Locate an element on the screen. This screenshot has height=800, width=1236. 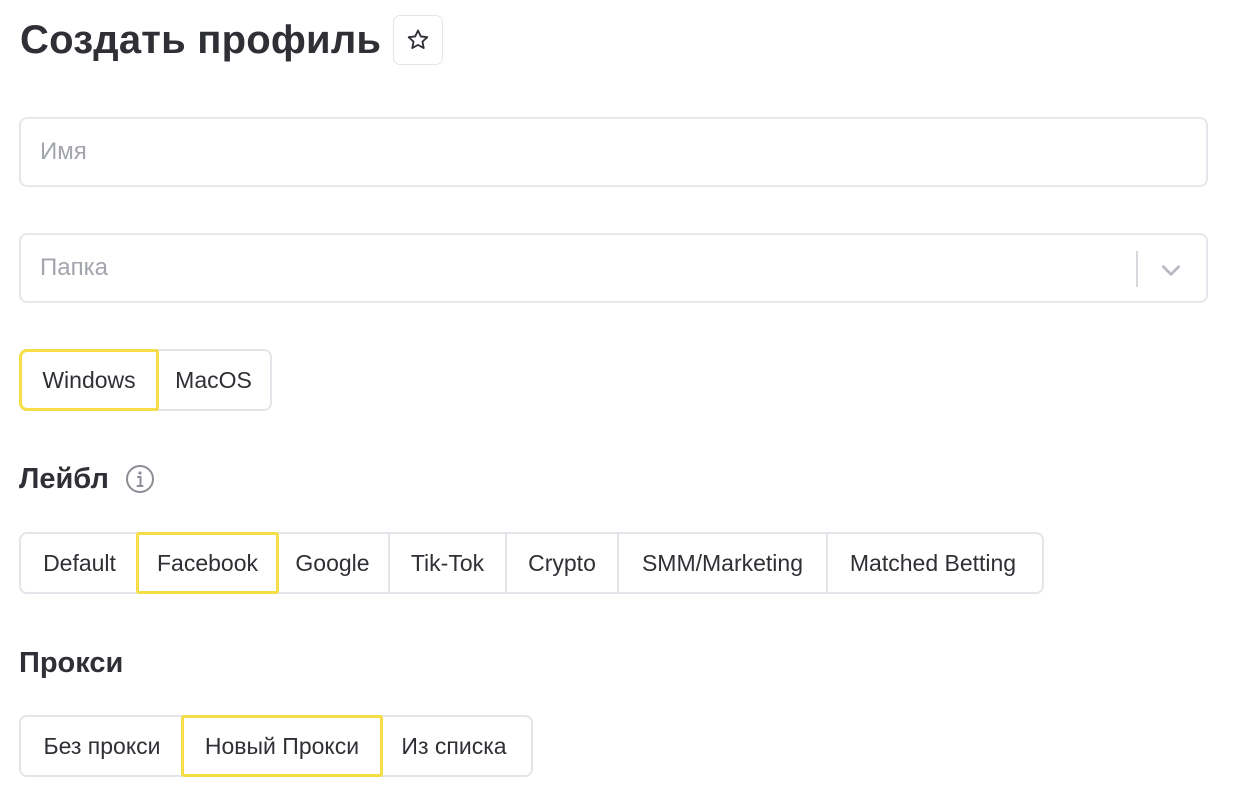
label-option-matched-betting: Matched Betting is located at coordinates (932, 563).